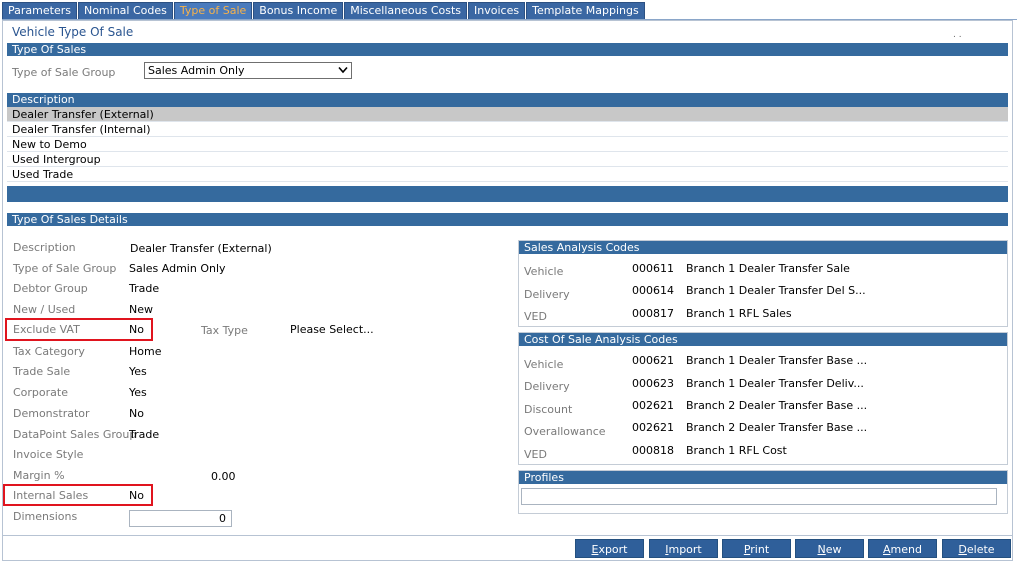  What do you see at coordinates (507, 219) in the screenshot?
I see `details-header: Type Of Sales Details` at bounding box center [507, 219].